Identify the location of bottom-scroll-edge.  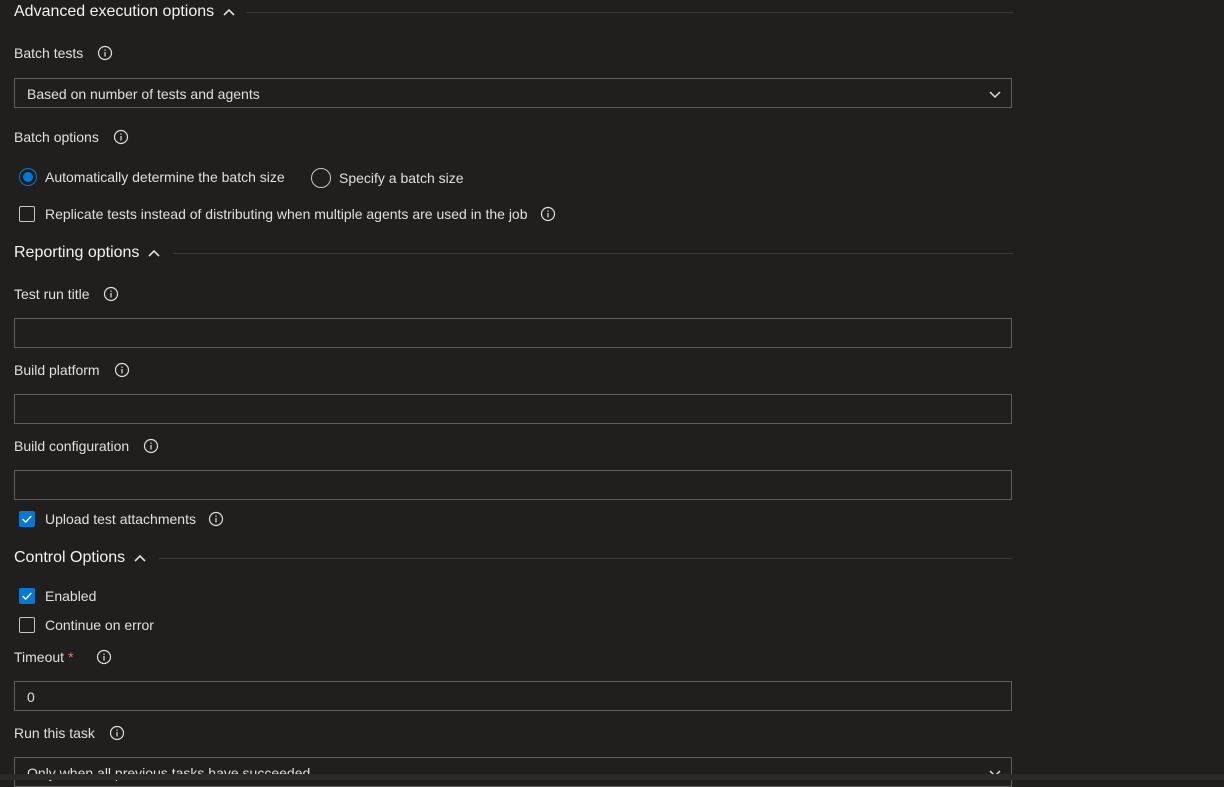
(612, 777).